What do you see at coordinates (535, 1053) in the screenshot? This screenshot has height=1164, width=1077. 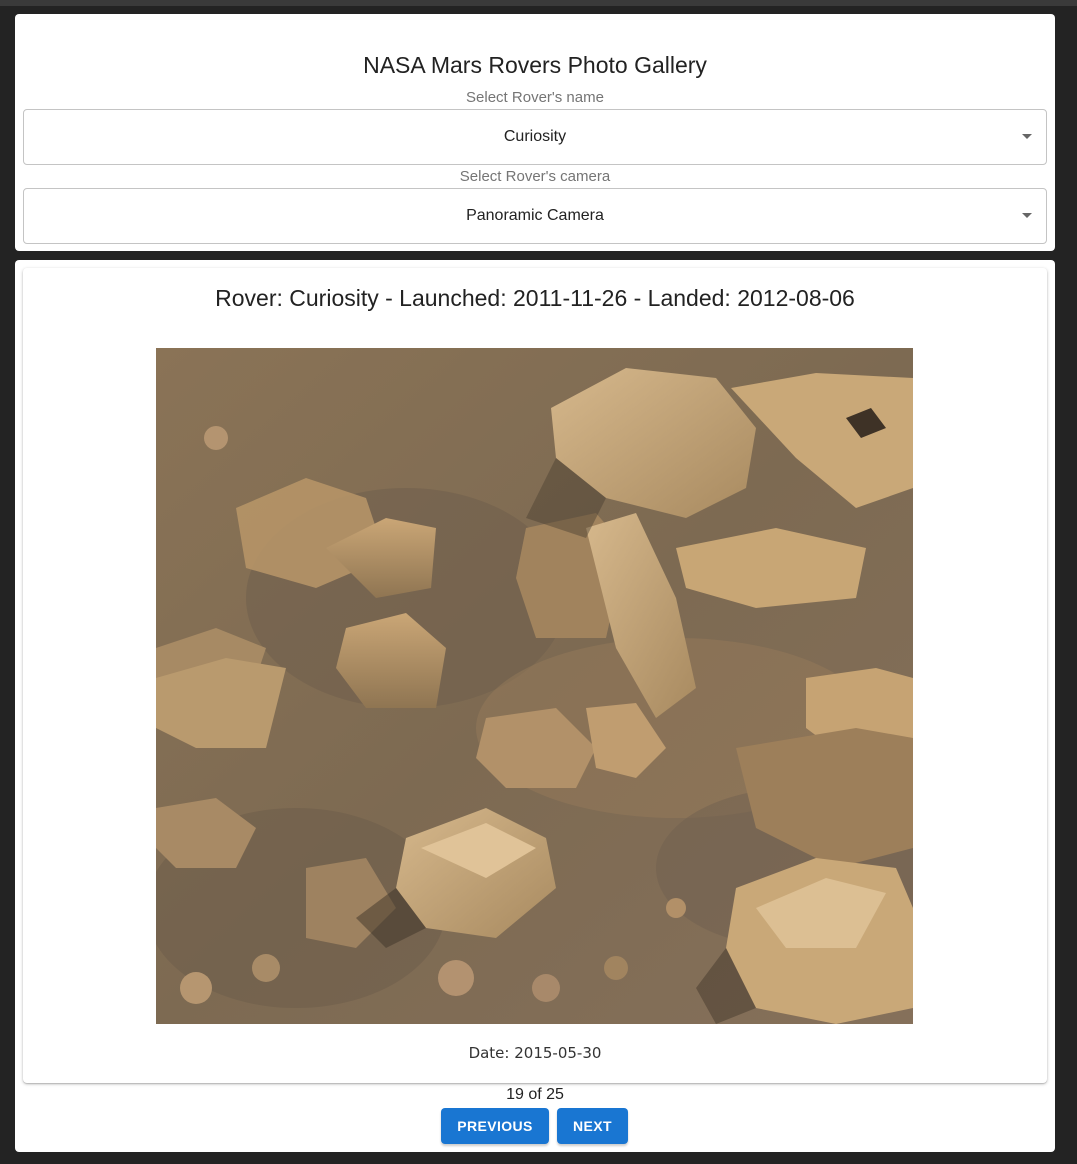 I see `photo-date: Date: 2015-05-30` at bounding box center [535, 1053].